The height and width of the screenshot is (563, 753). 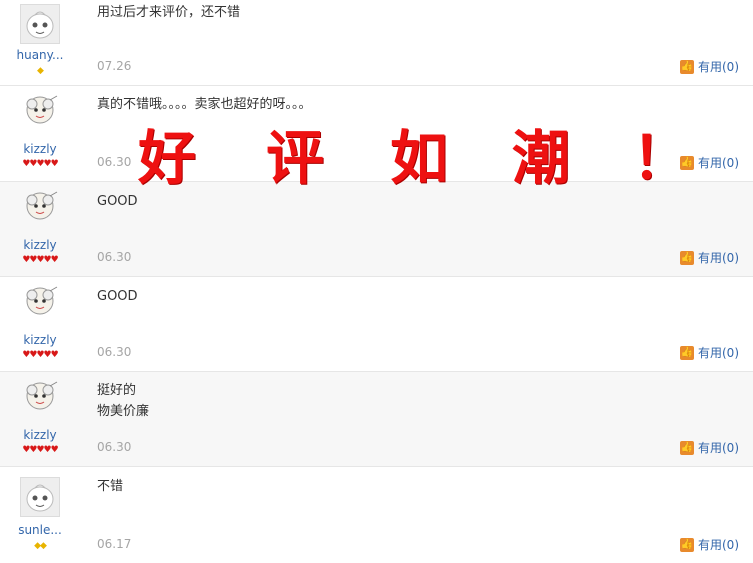 What do you see at coordinates (114, 66) in the screenshot?
I see `review-date: 07.26` at bounding box center [114, 66].